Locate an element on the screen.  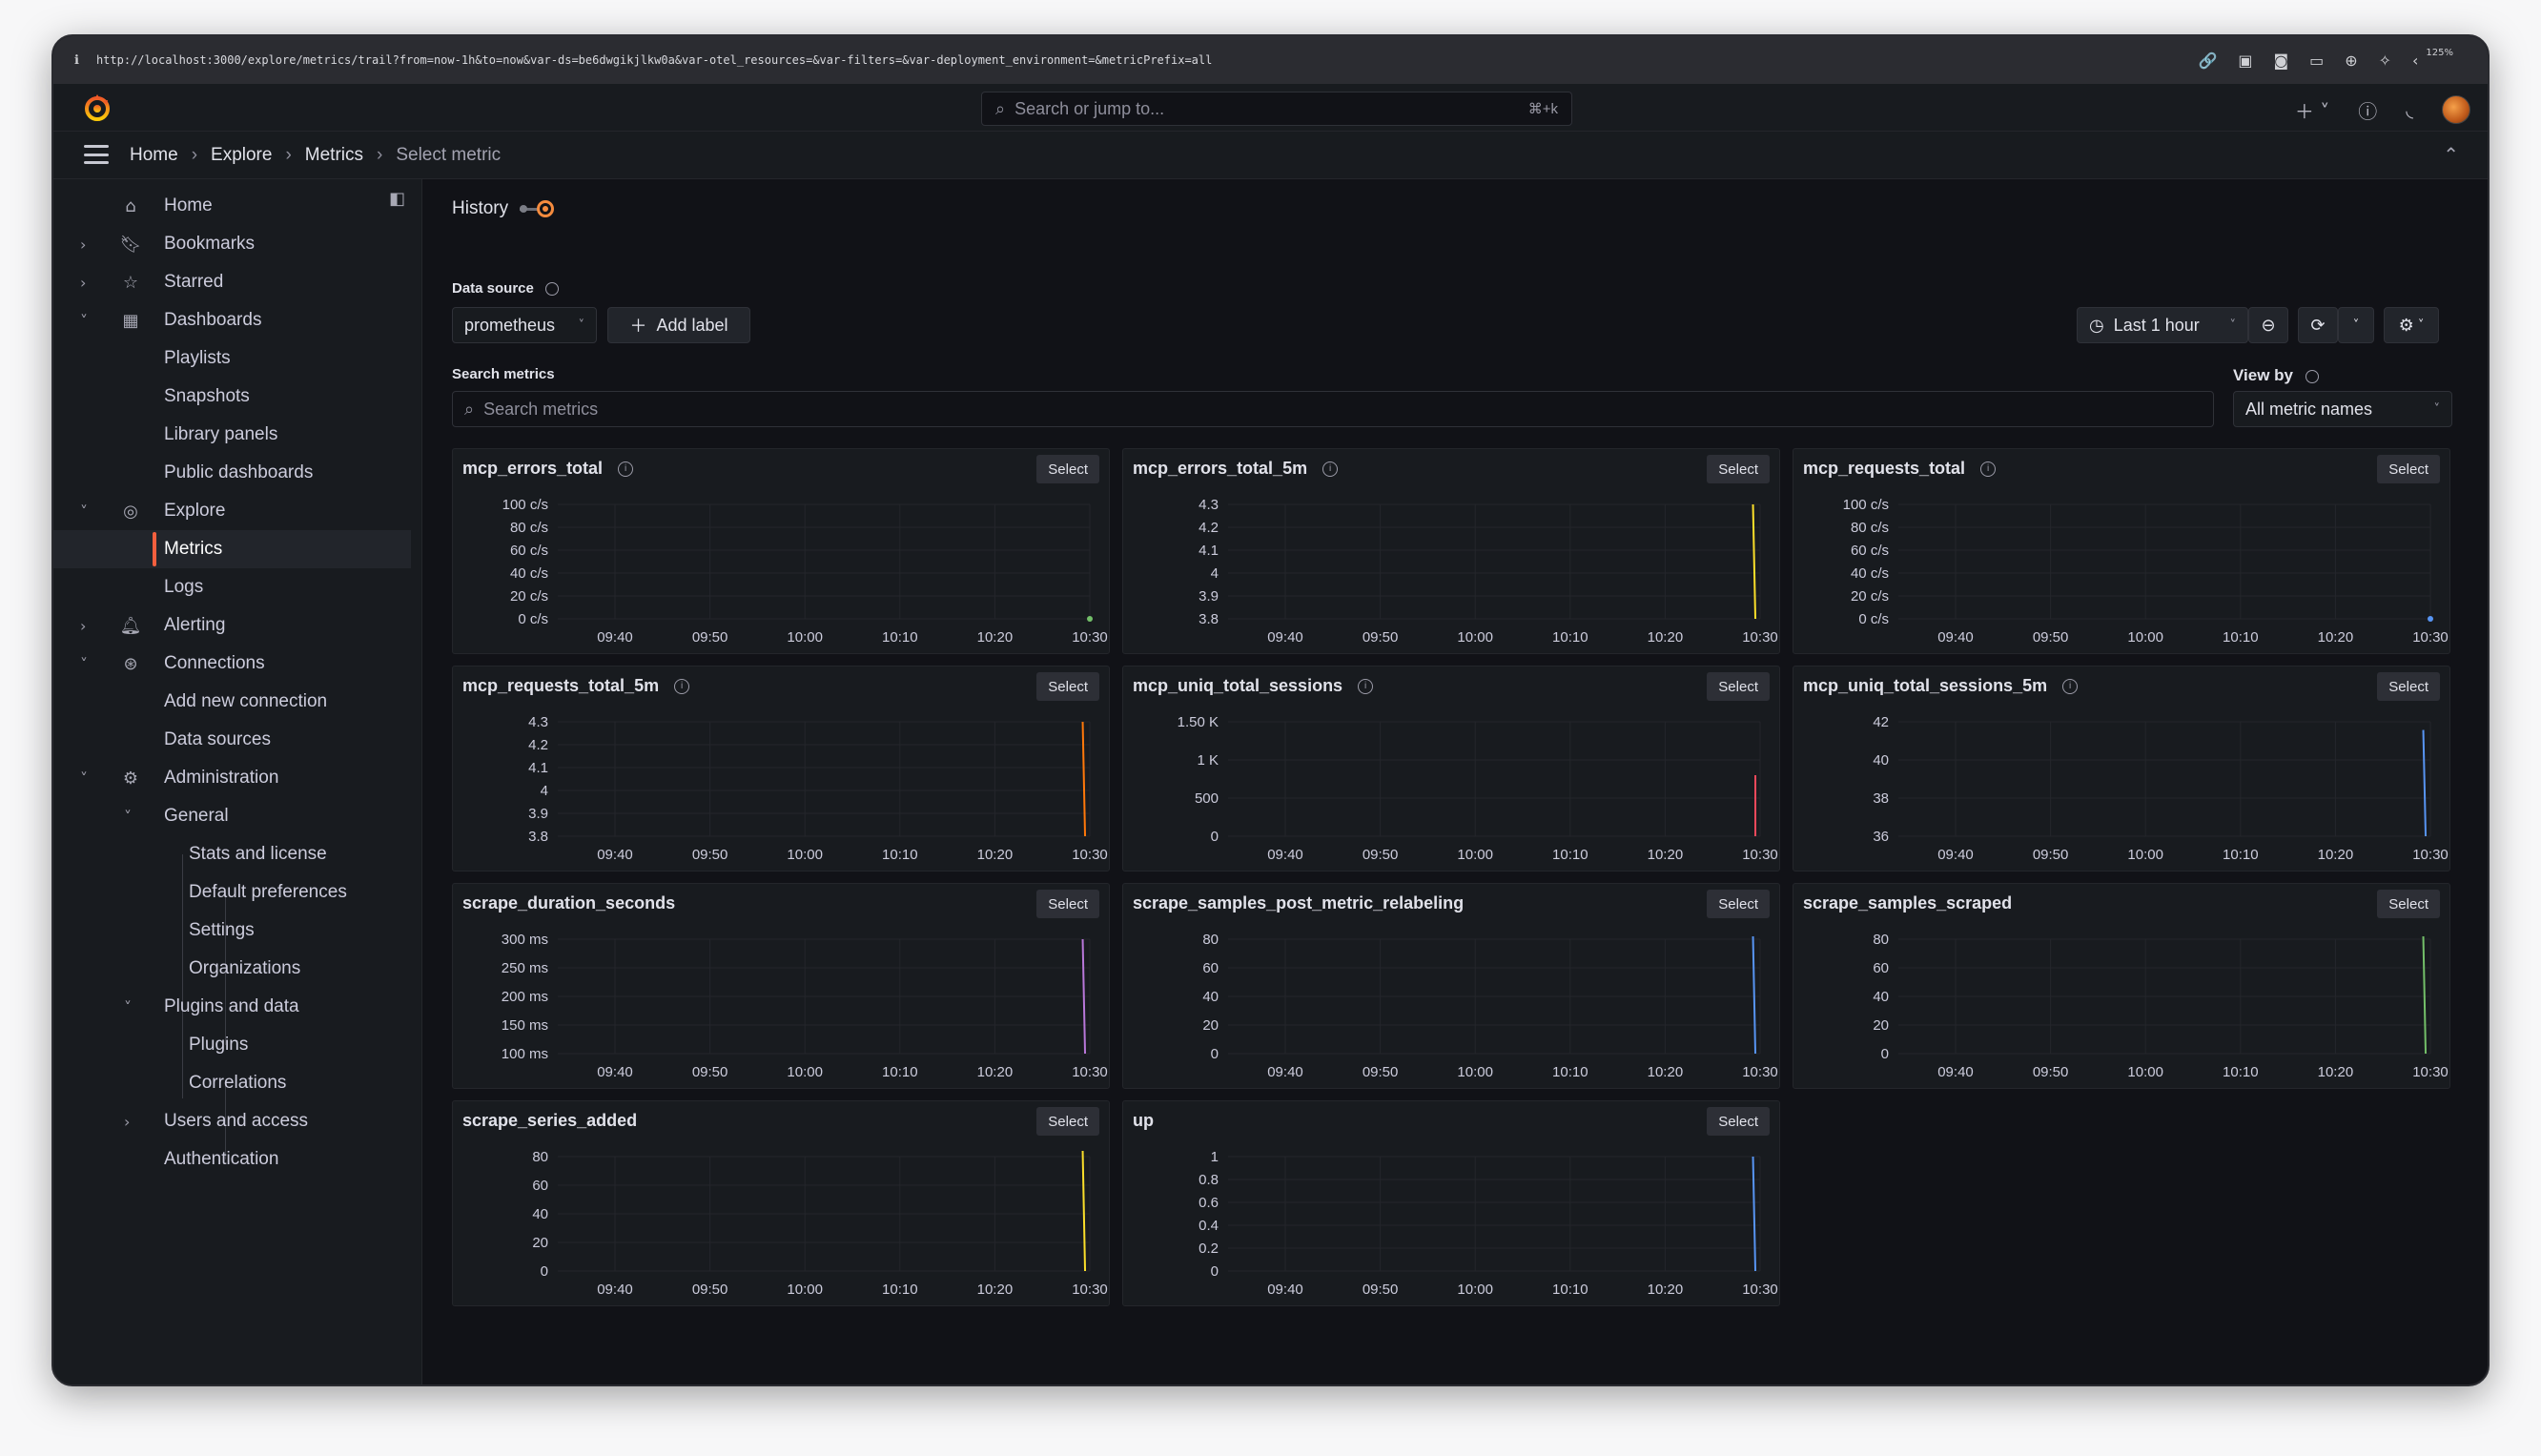
sidebar-item-dashboards: ˅ ▦ Dashboards is located at coordinates (232, 320).